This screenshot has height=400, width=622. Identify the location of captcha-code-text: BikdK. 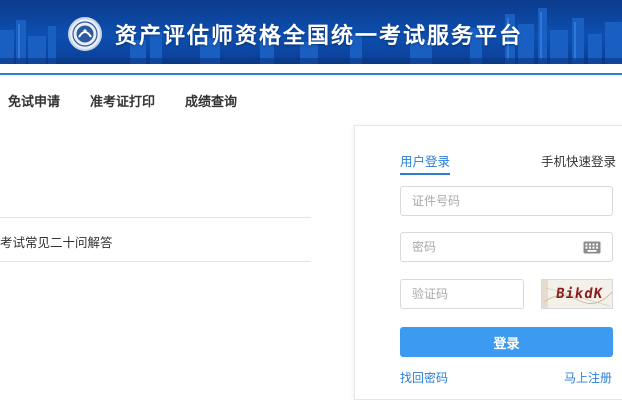
(579, 294).